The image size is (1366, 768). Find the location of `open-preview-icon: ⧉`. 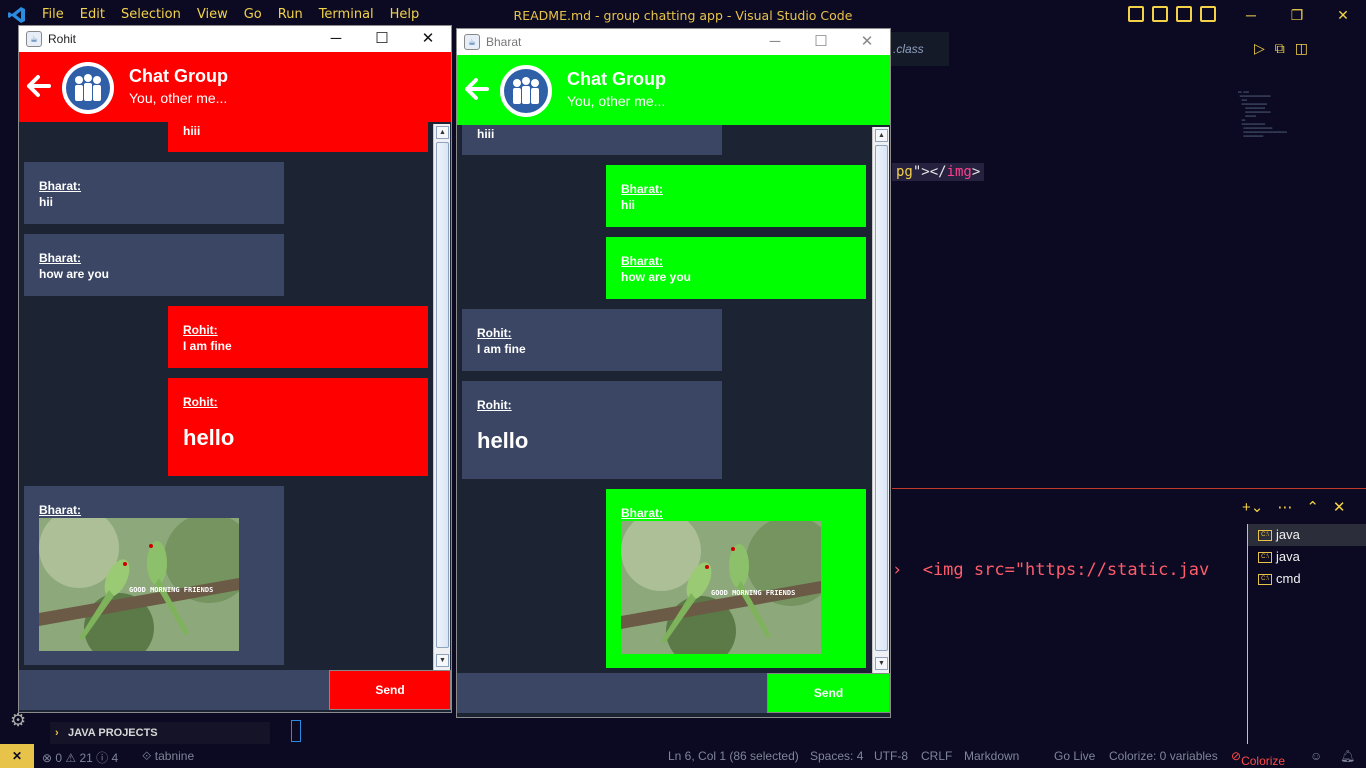

open-preview-icon: ⧉ is located at coordinates (1280, 48).